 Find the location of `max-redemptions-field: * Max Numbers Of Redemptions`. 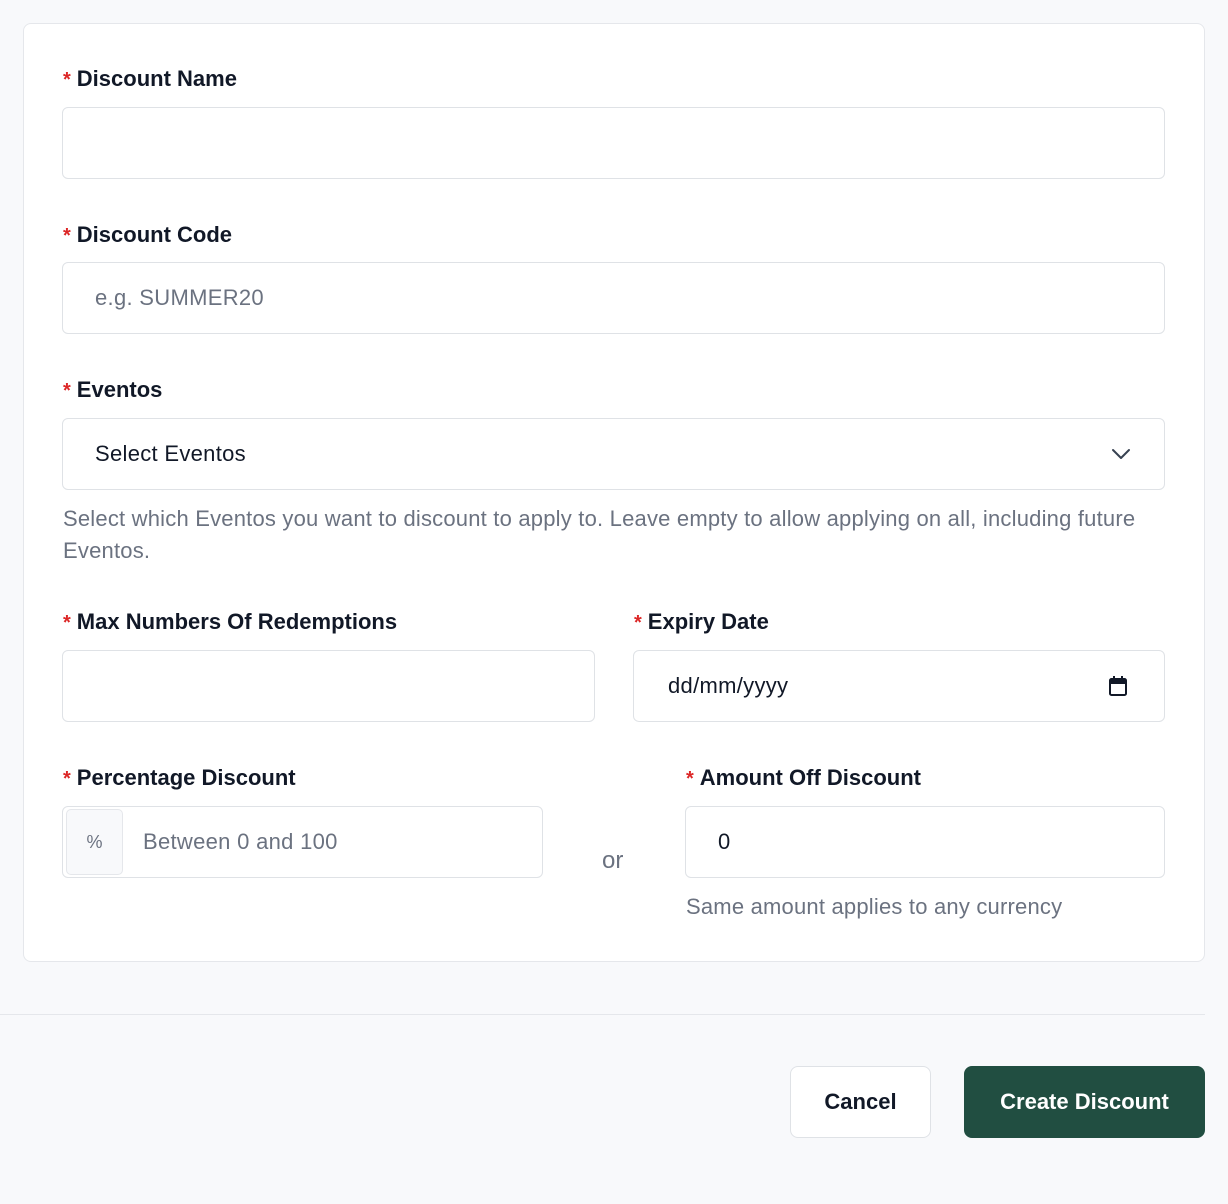

max-redemptions-field: * Max Numbers Of Redemptions is located at coordinates (230, 622).